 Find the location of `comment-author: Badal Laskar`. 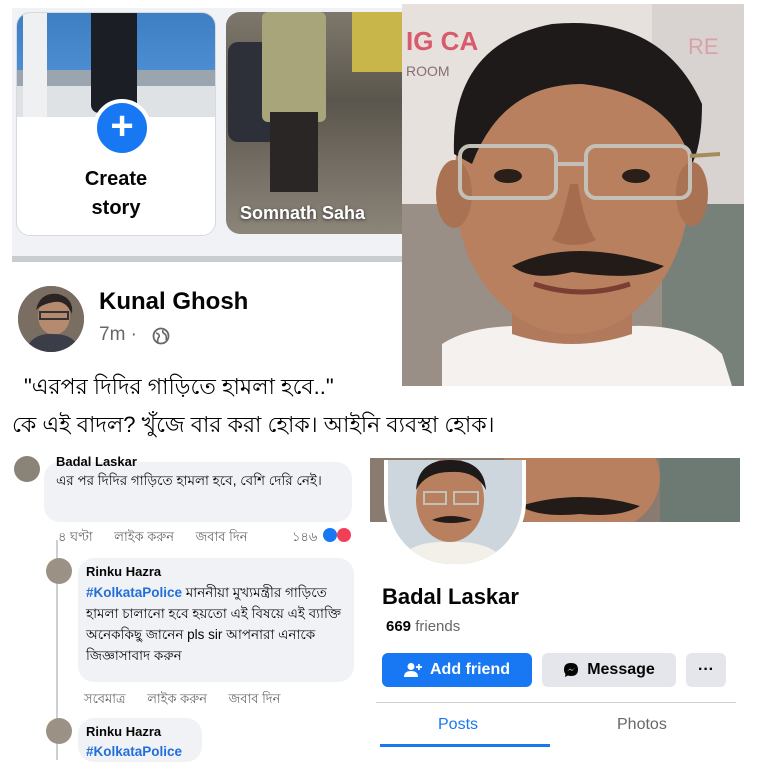

comment-author: Badal Laskar is located at coordinates (96, 461).